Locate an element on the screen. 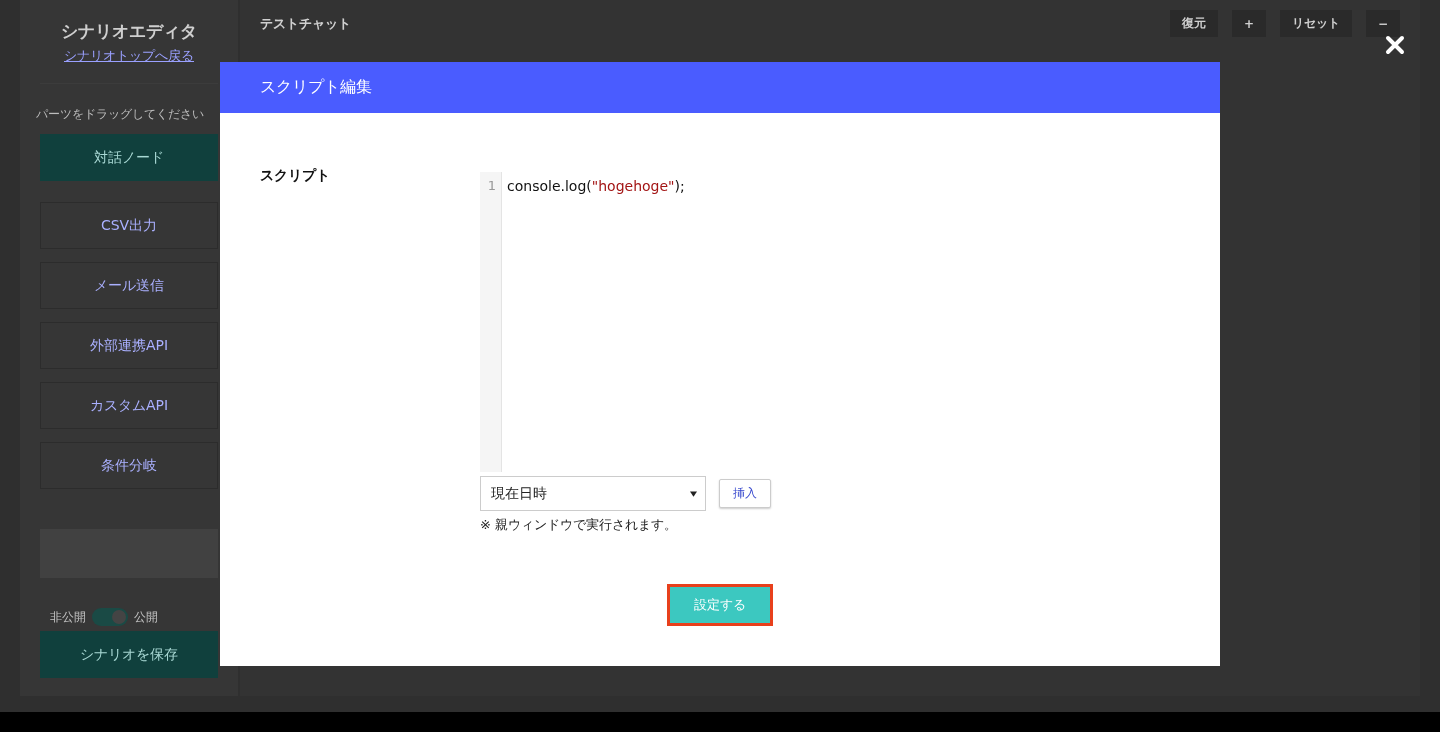 This screenshot has width=1440, height=732. close-icon is located at coordinates (1395, 45).